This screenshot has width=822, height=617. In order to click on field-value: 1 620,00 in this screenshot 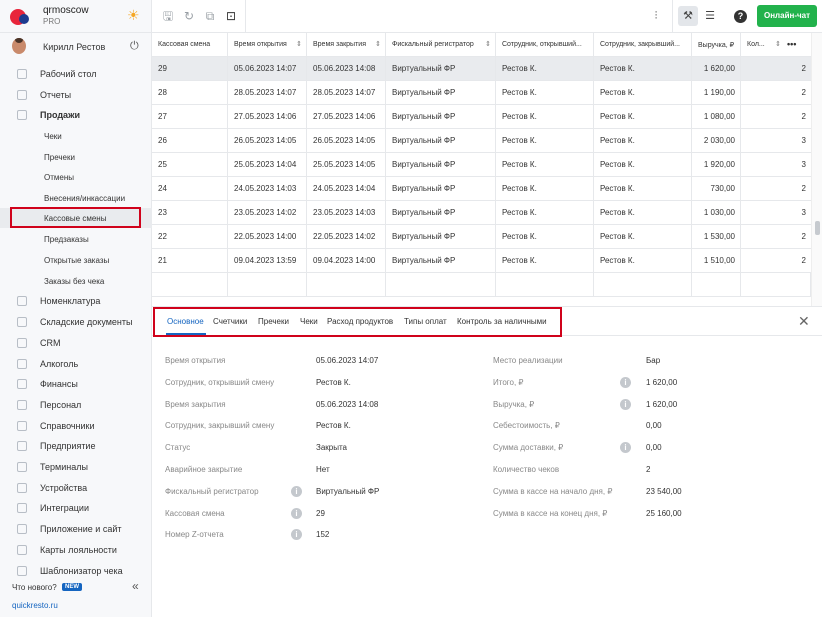, I will do `click(662, 404)`.